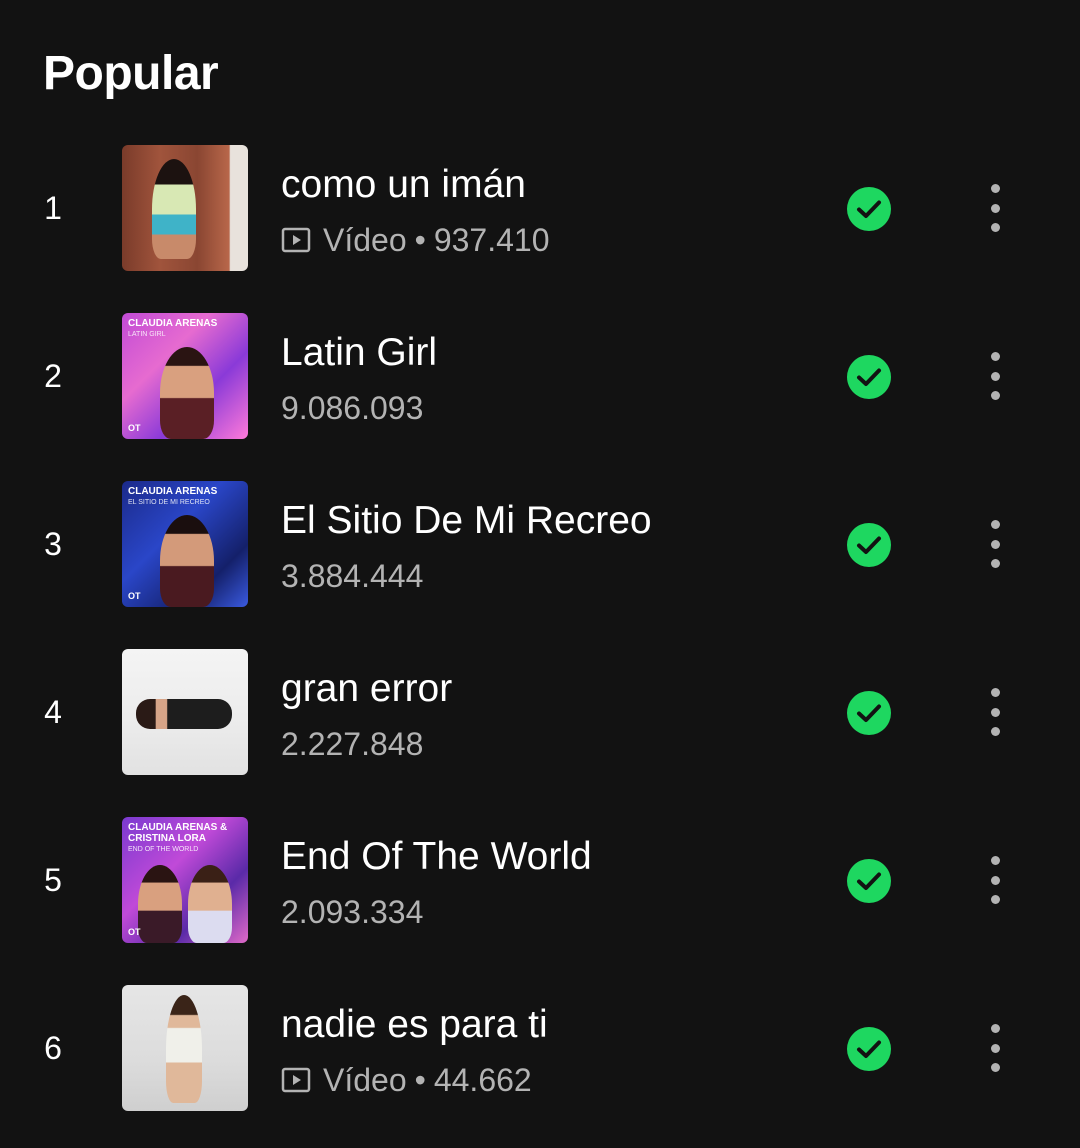  What do you see at coordinates (540, 1064) in the screenshot?
I see `track-row: 6 nadie es para ti Vídeo • 44.662` at bounding box center [540, 1064].